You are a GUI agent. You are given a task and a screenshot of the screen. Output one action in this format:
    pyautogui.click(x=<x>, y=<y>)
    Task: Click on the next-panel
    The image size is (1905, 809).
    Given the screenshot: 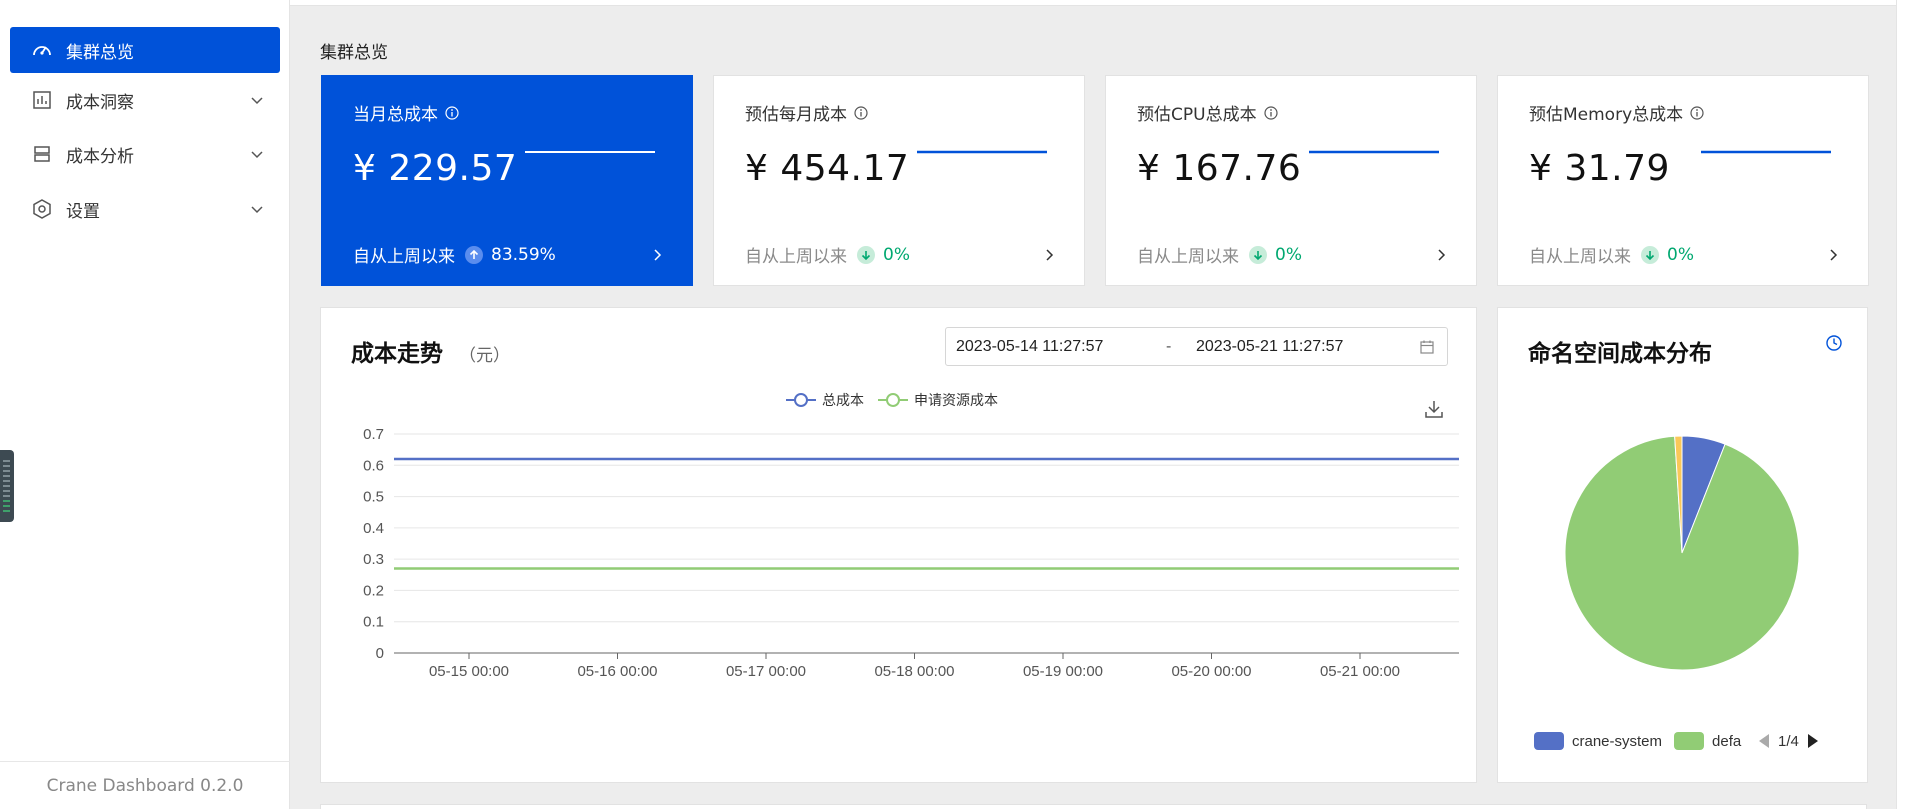 What is the action you would take?
    pyautogui.click(x=1093, y=806)
    